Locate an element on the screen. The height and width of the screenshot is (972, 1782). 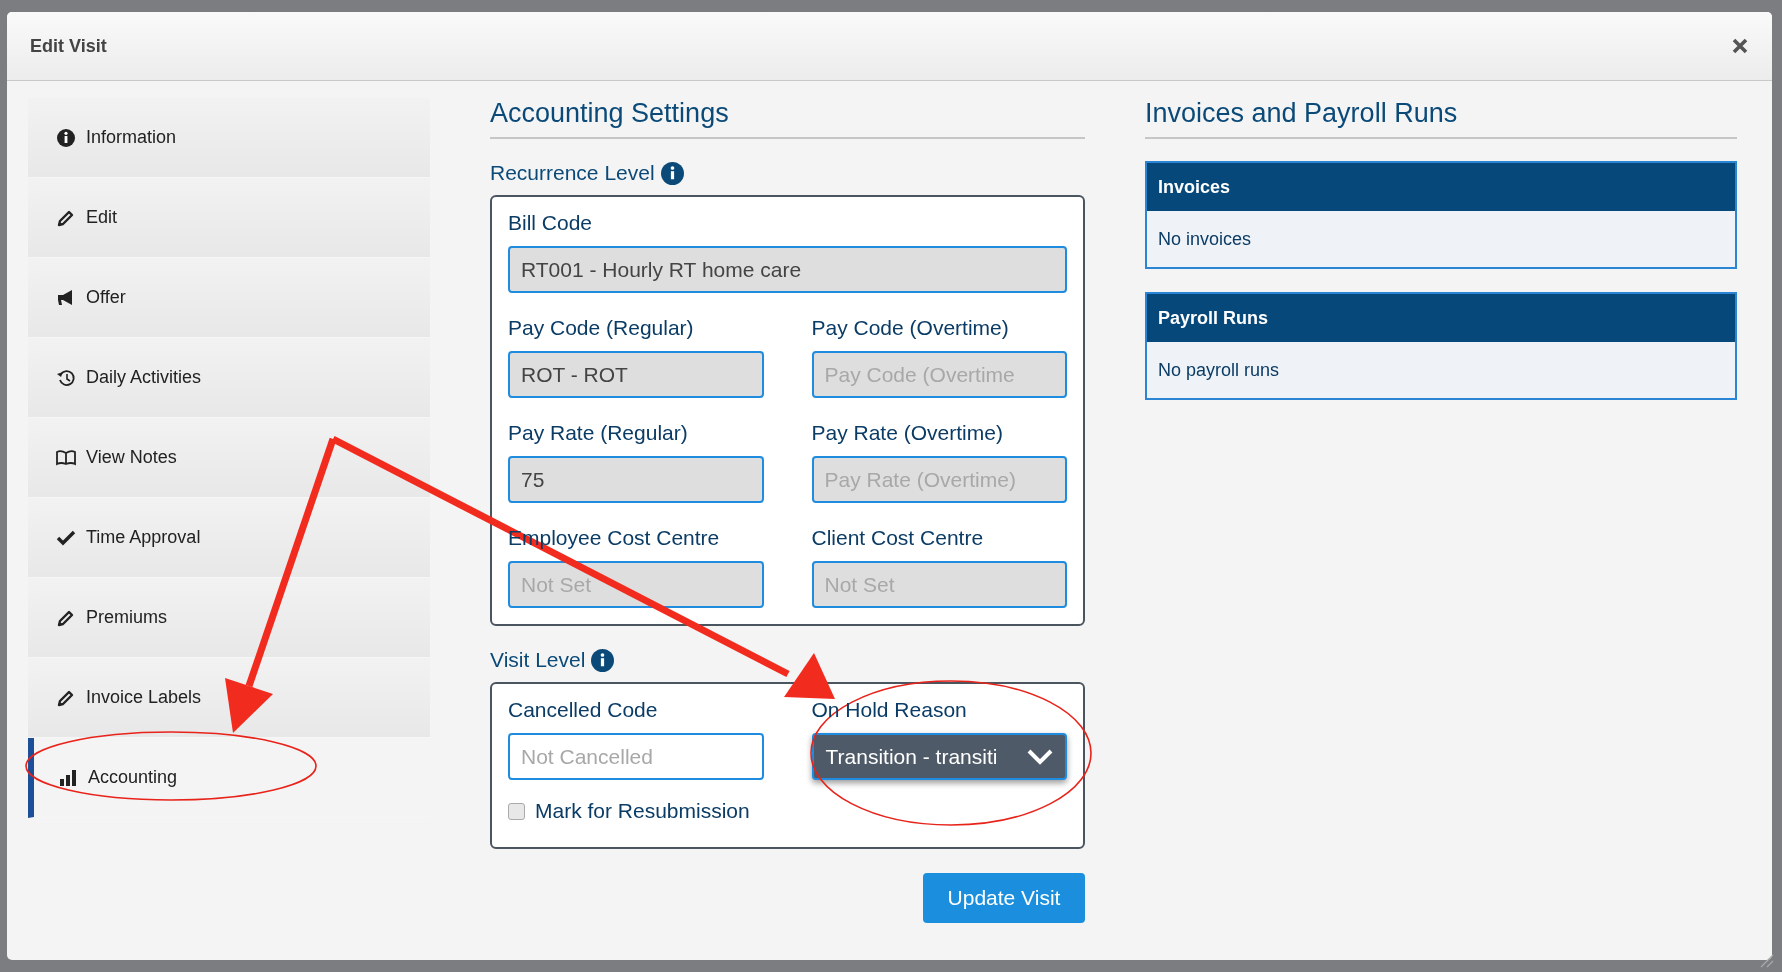
field-label: On Hold Reason is located at coordinates (889, 710).